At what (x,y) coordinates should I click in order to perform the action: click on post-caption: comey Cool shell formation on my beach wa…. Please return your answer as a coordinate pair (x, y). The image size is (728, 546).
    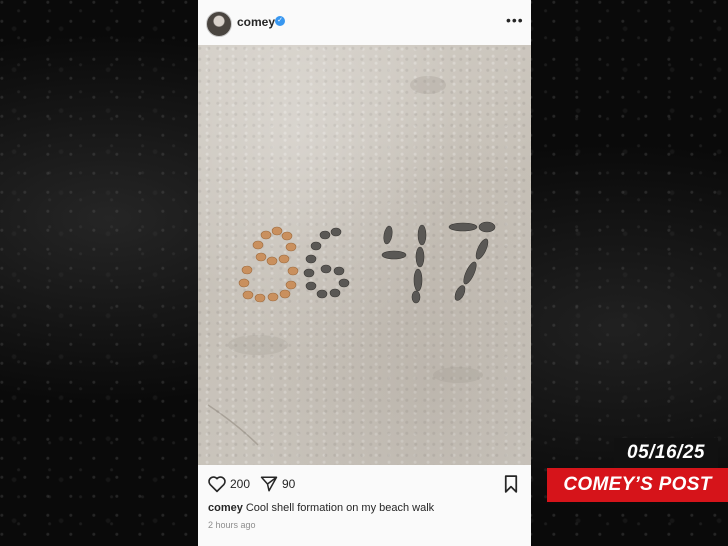
    Looking at the image, I should click on (321, 508).